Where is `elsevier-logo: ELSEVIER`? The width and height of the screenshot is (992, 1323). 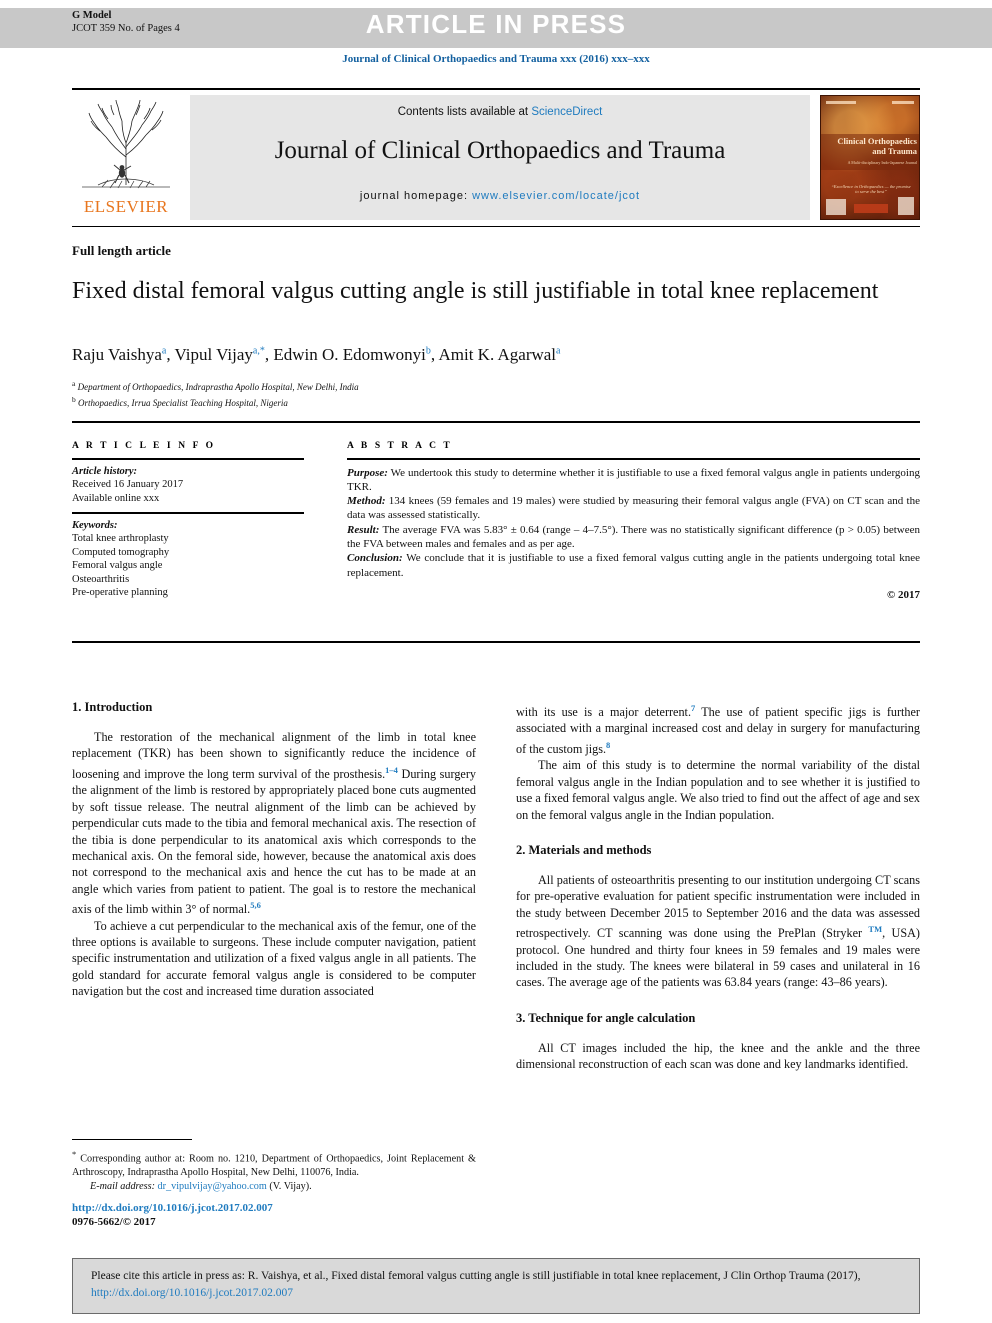
elsevier-logo: ELSEVIER is located at coordinates (126, 157).